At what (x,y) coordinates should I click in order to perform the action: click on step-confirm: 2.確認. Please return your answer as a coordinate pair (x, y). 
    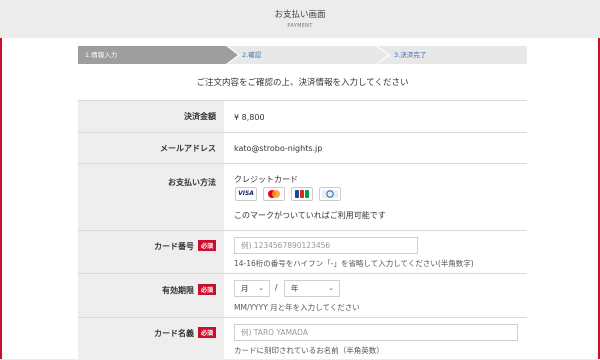
    Looking at the image, I should click on (308, 55).